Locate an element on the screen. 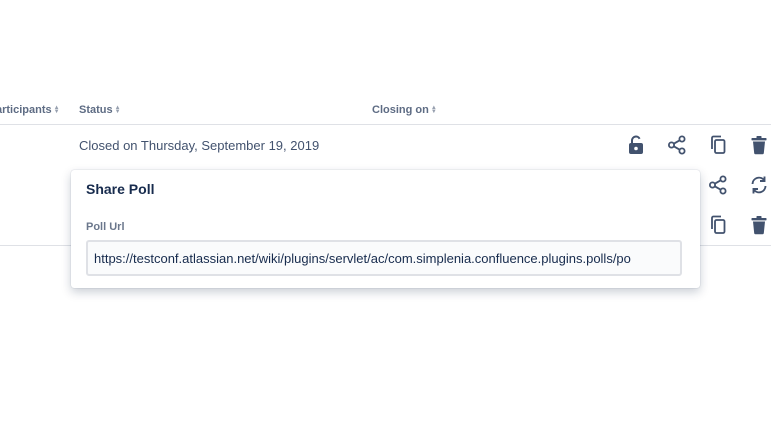 Image resolution: width=771 pixels, height=439 pixels. column-header-closing-on: Closing on ▲ ▼ is located at coordinates (404, 110).